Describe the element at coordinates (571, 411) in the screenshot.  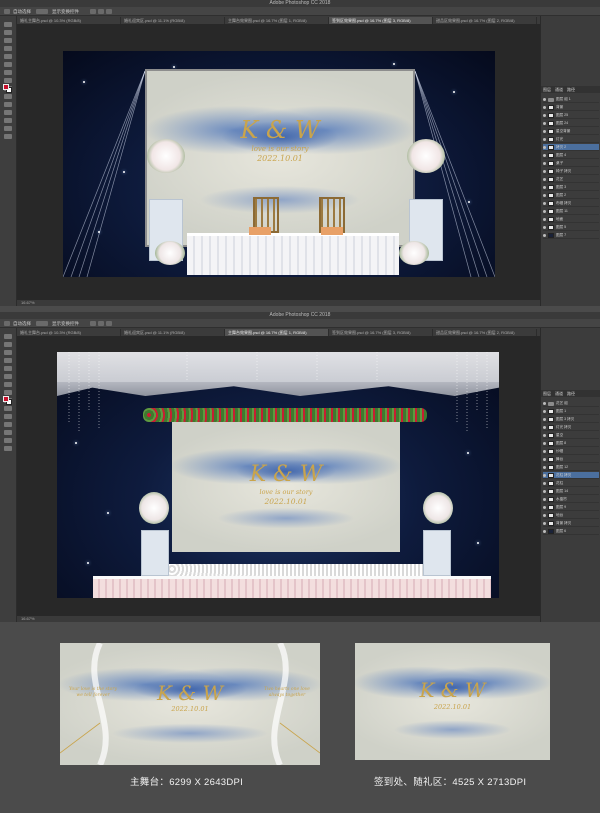
I see `layer-row: 图层 1` at that location.